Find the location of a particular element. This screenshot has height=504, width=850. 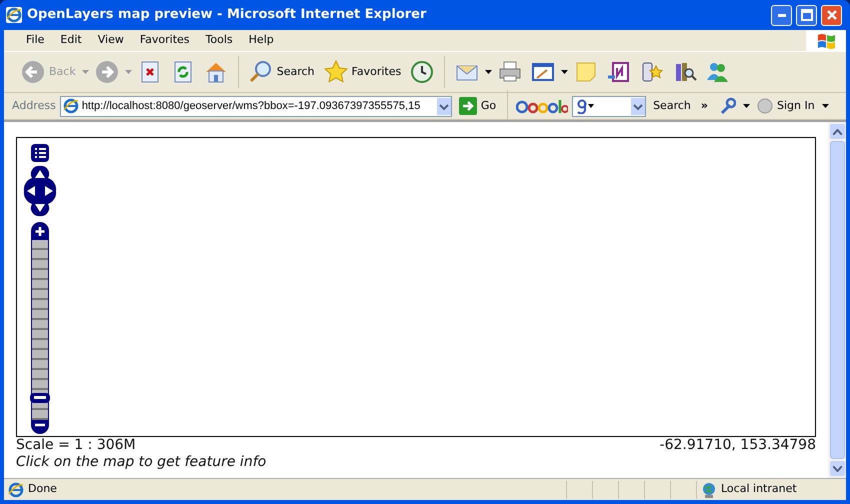

menu-item: File is located at coordinates (35, 40).